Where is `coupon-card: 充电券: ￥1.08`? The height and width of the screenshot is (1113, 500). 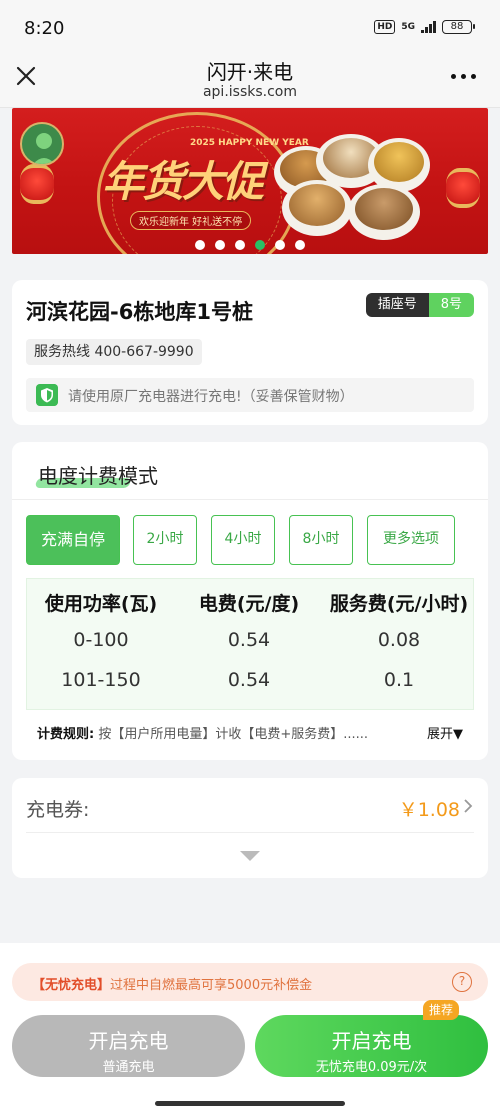 coupon-card: 充电券: ￥1.08 is located at coordinates (250, 828).